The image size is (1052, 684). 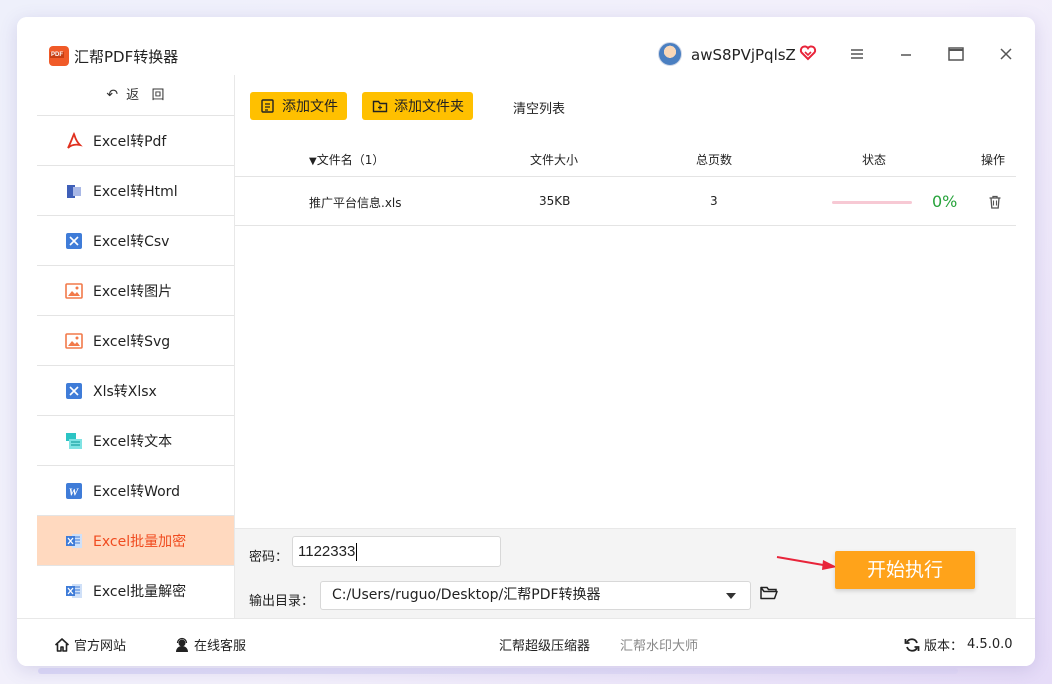 I want to click on status-header: 状态, so click(x=874, y=160).